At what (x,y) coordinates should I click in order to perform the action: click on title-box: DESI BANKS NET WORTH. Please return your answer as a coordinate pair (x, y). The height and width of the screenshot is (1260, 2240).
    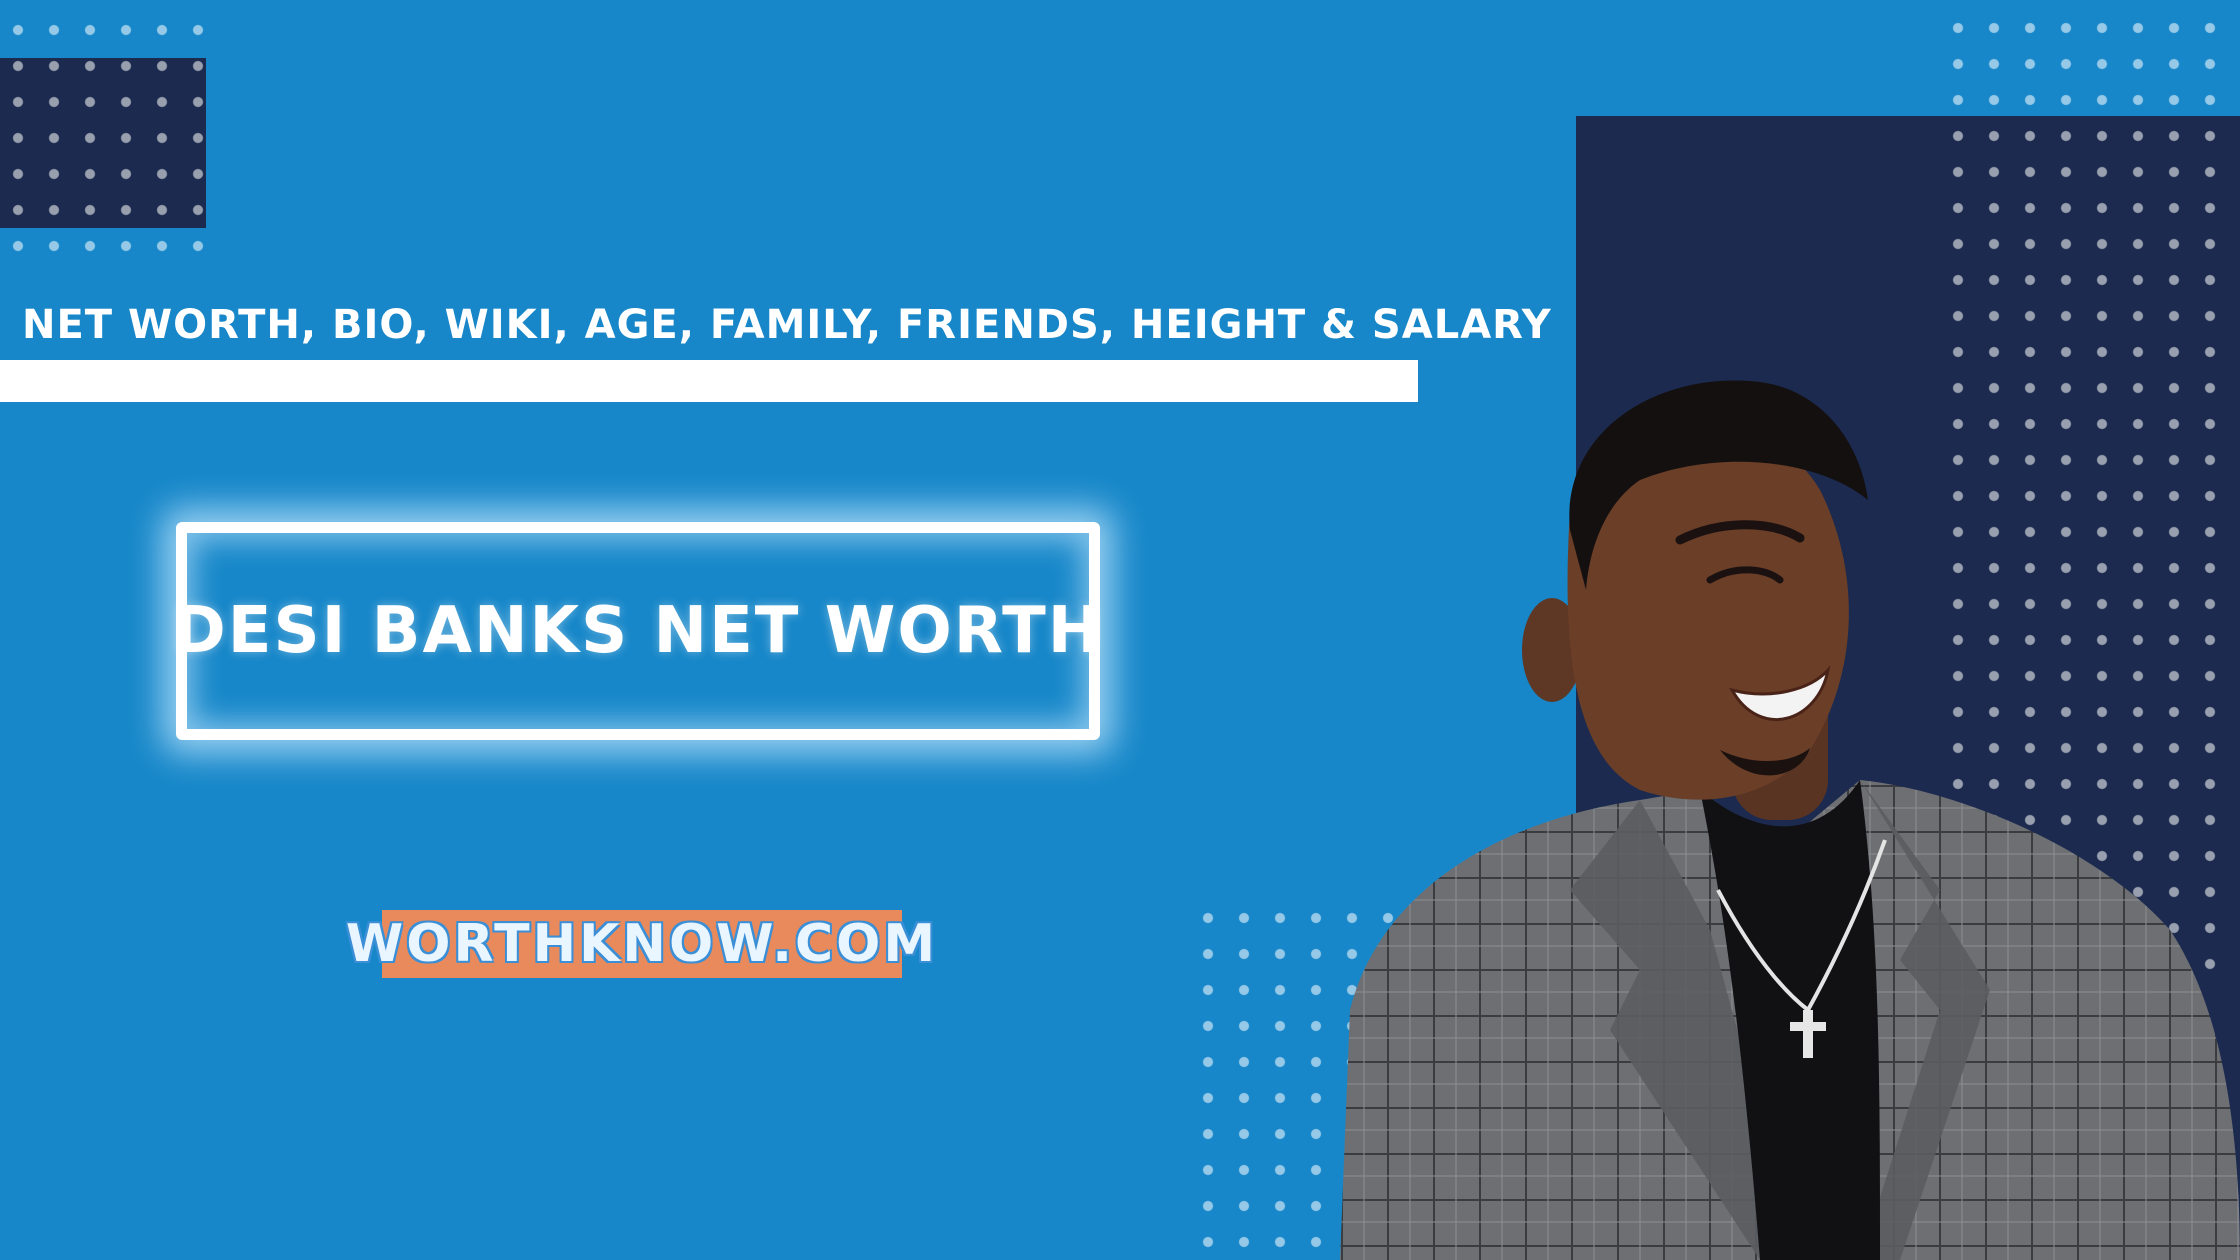
    Looking at the image, I should click on (637, 631).